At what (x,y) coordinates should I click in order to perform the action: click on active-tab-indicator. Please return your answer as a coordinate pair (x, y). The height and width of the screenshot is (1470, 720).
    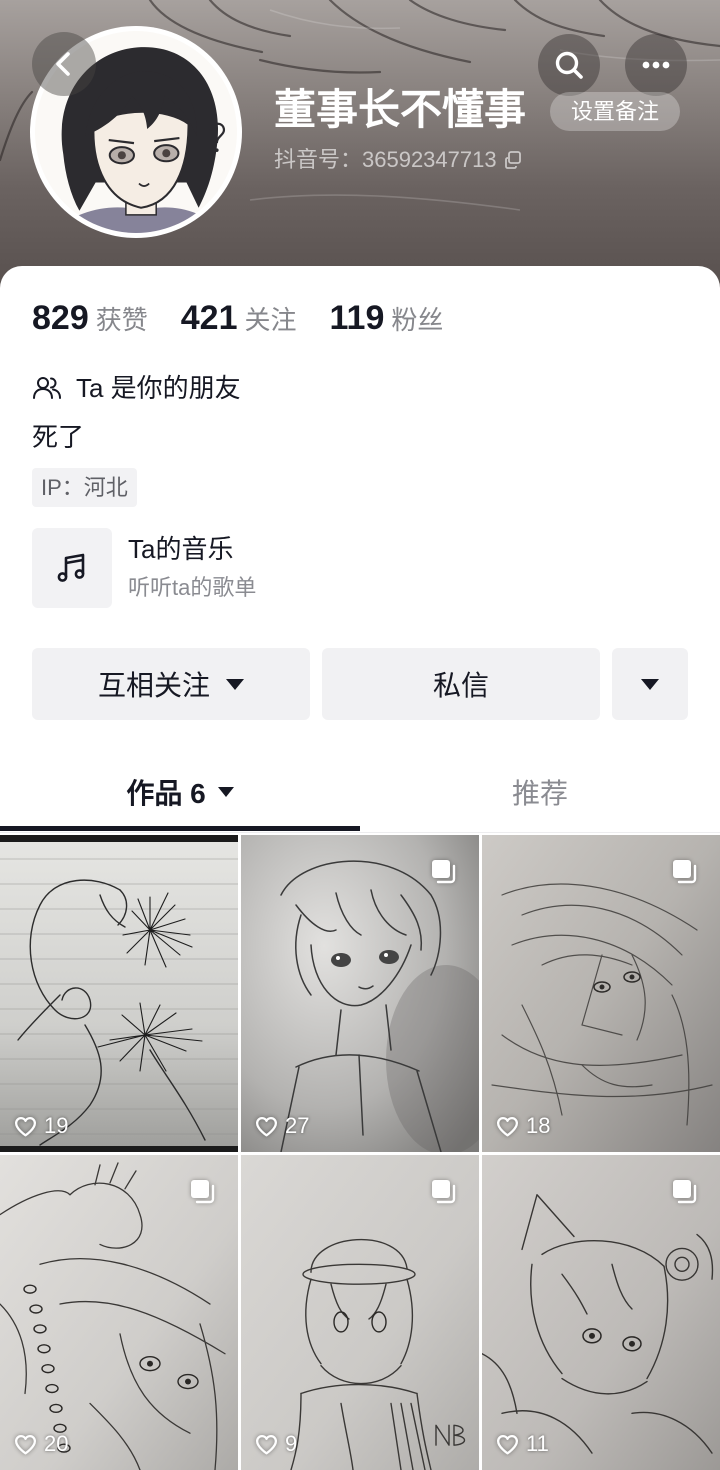
    Looking at the image, I should click on (180, 828).